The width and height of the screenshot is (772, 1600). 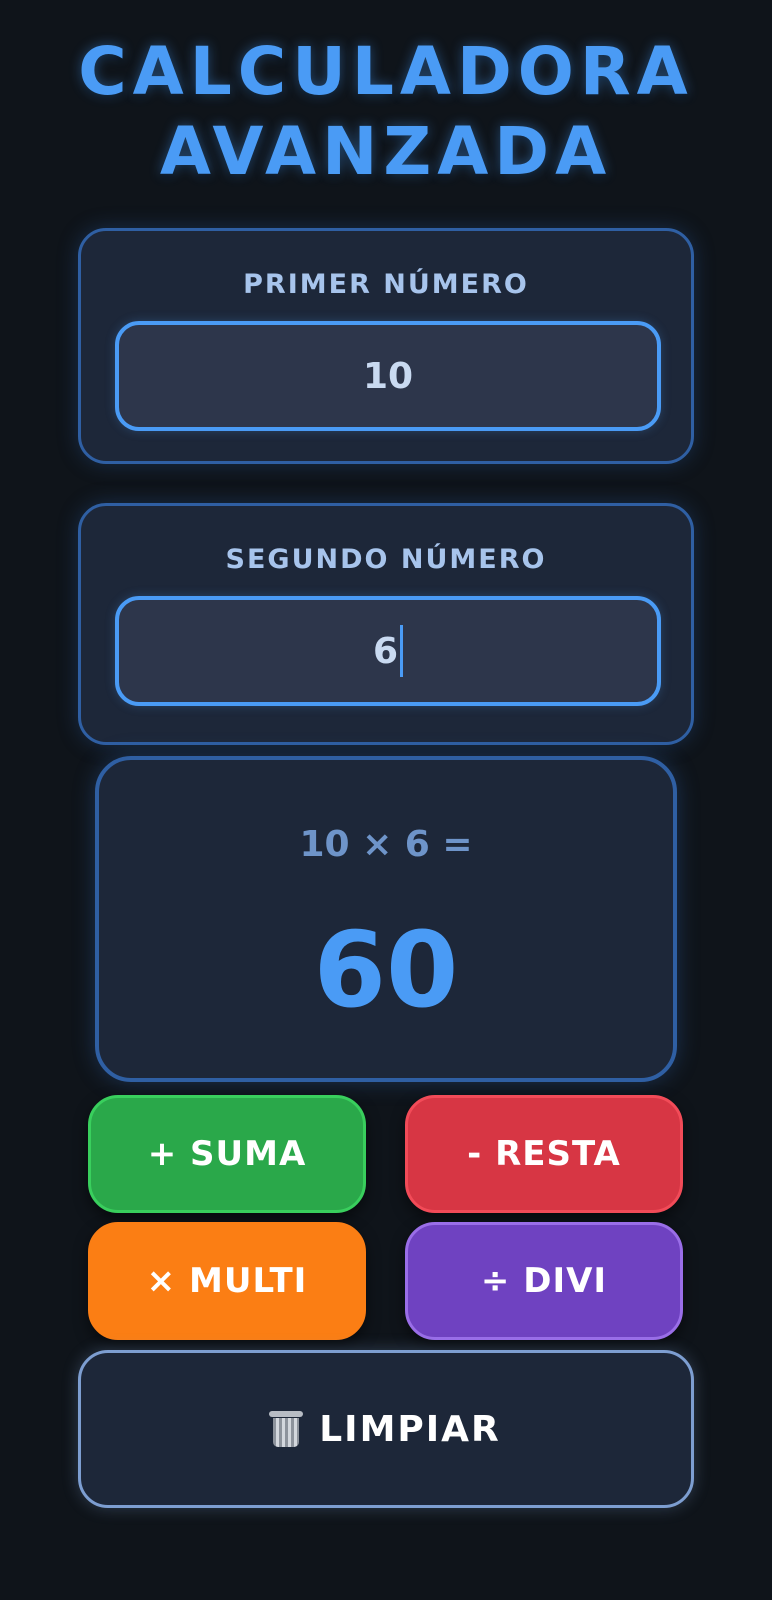 What do you see at coordinates (227, 1281) in the screenshot?
I see `multiply-button: × MULTI` at bounding box center [227, 1281].